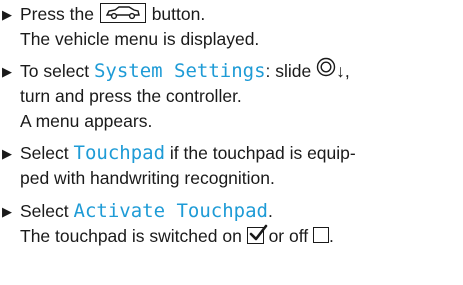 This screenshot has width=463, height=285. Describe the element at coordinates (326, 70) in the screenshot. I see `controller-icon` at that location.